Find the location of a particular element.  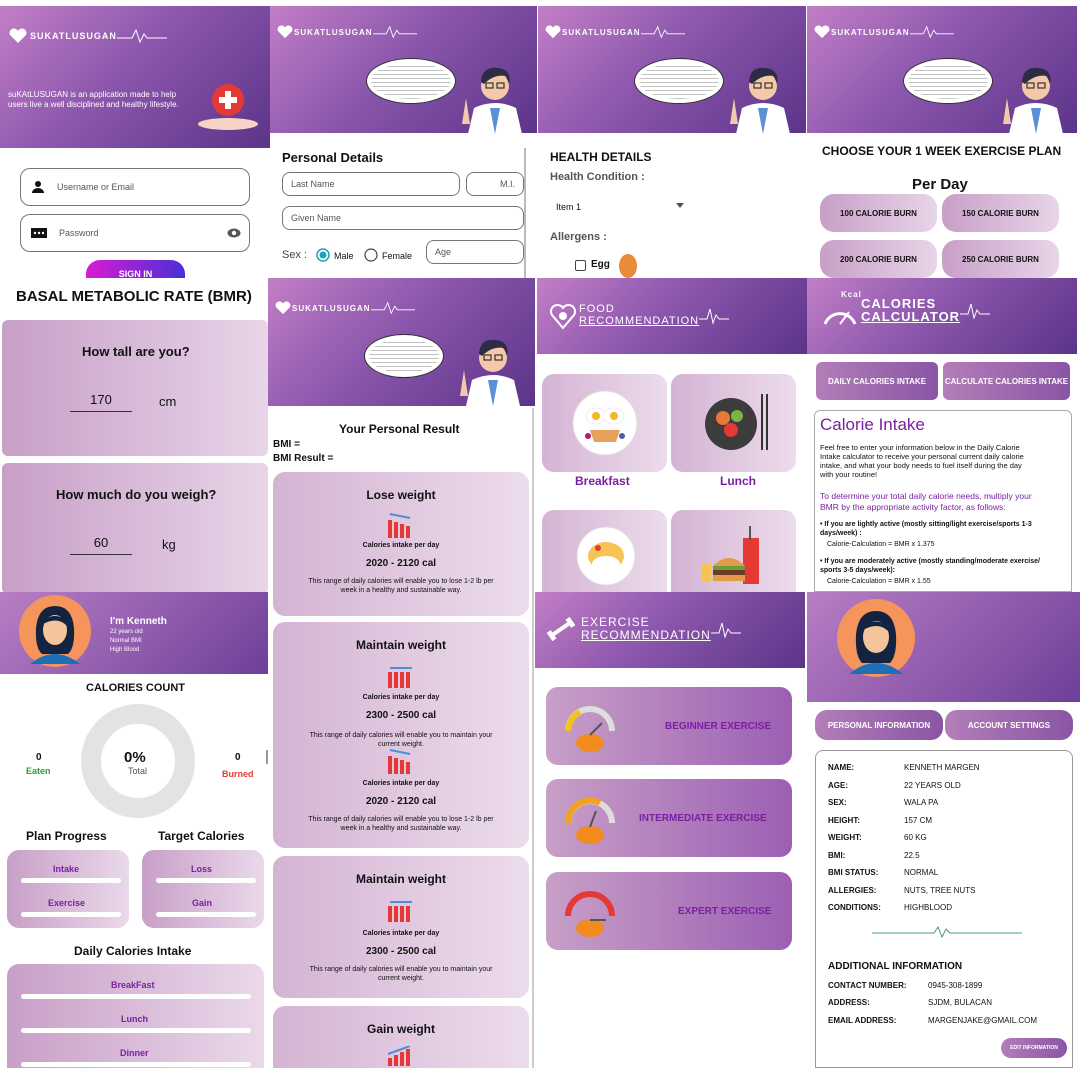

height-key: HEIGHT: is located at coordinates (844, 820).